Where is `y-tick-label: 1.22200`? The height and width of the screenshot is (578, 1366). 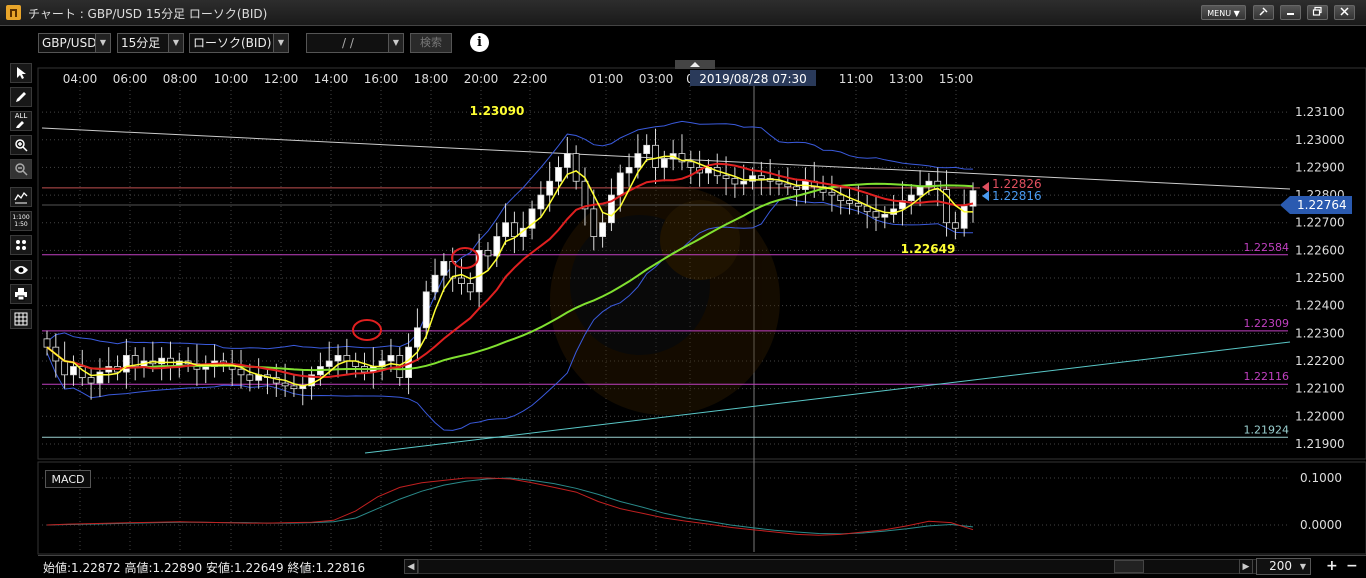
y-tick-label: 1.22200 is located at coordinates (1320, 361).